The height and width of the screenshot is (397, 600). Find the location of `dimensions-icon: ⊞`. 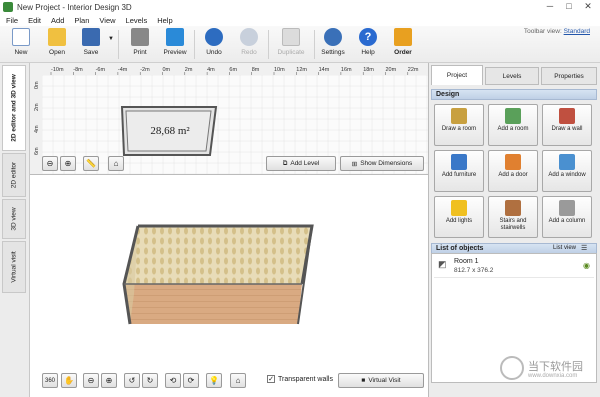

dimensions-icon: ⊞ is located at coordinates (354, 164).